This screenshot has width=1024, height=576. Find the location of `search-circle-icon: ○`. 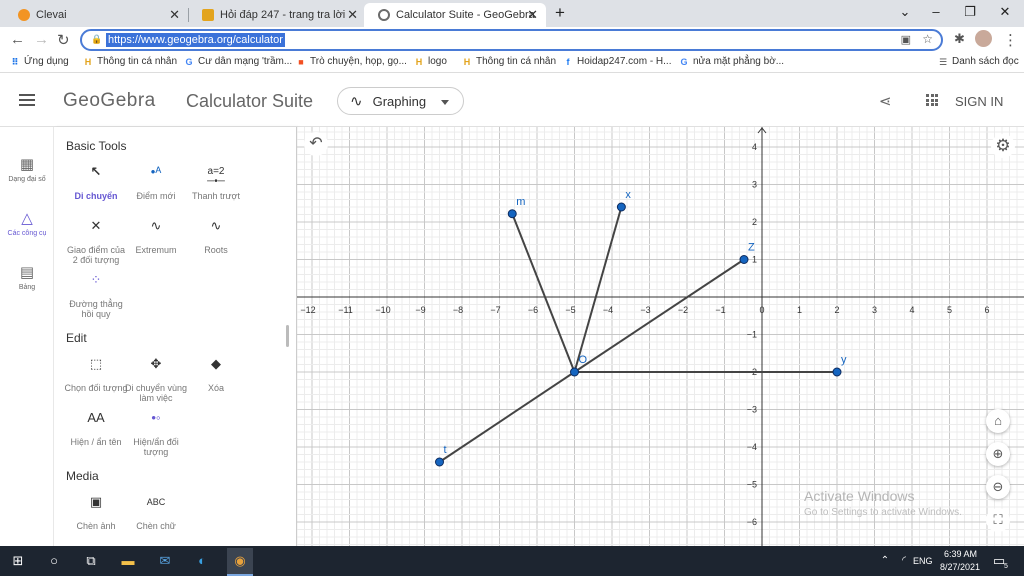

search-circle-icon: ○ is located at coordinates (54, 561).